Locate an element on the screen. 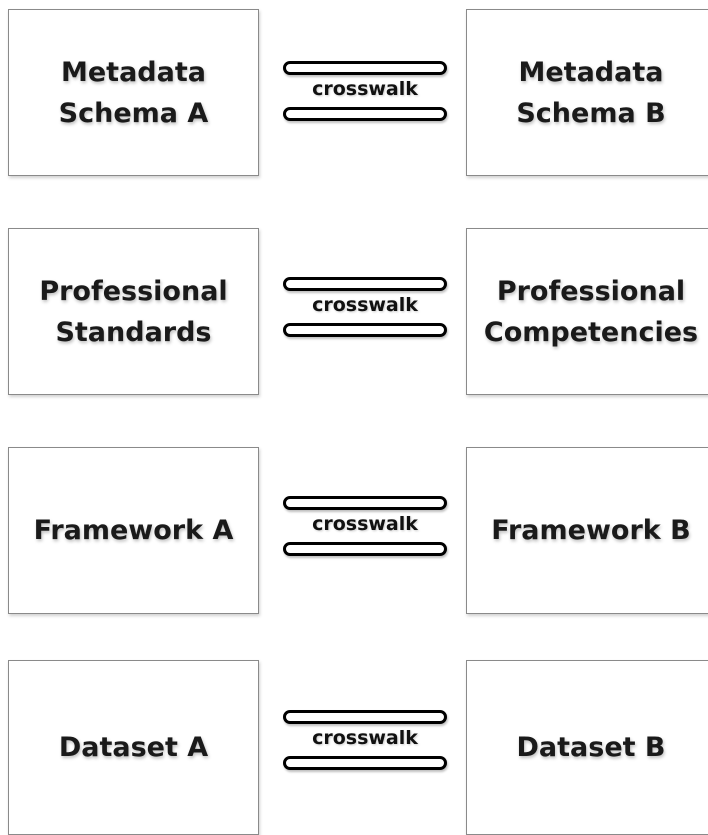 The image size is (708, 835). box-label: Professional Competencies is located at coordinates (591, 312).